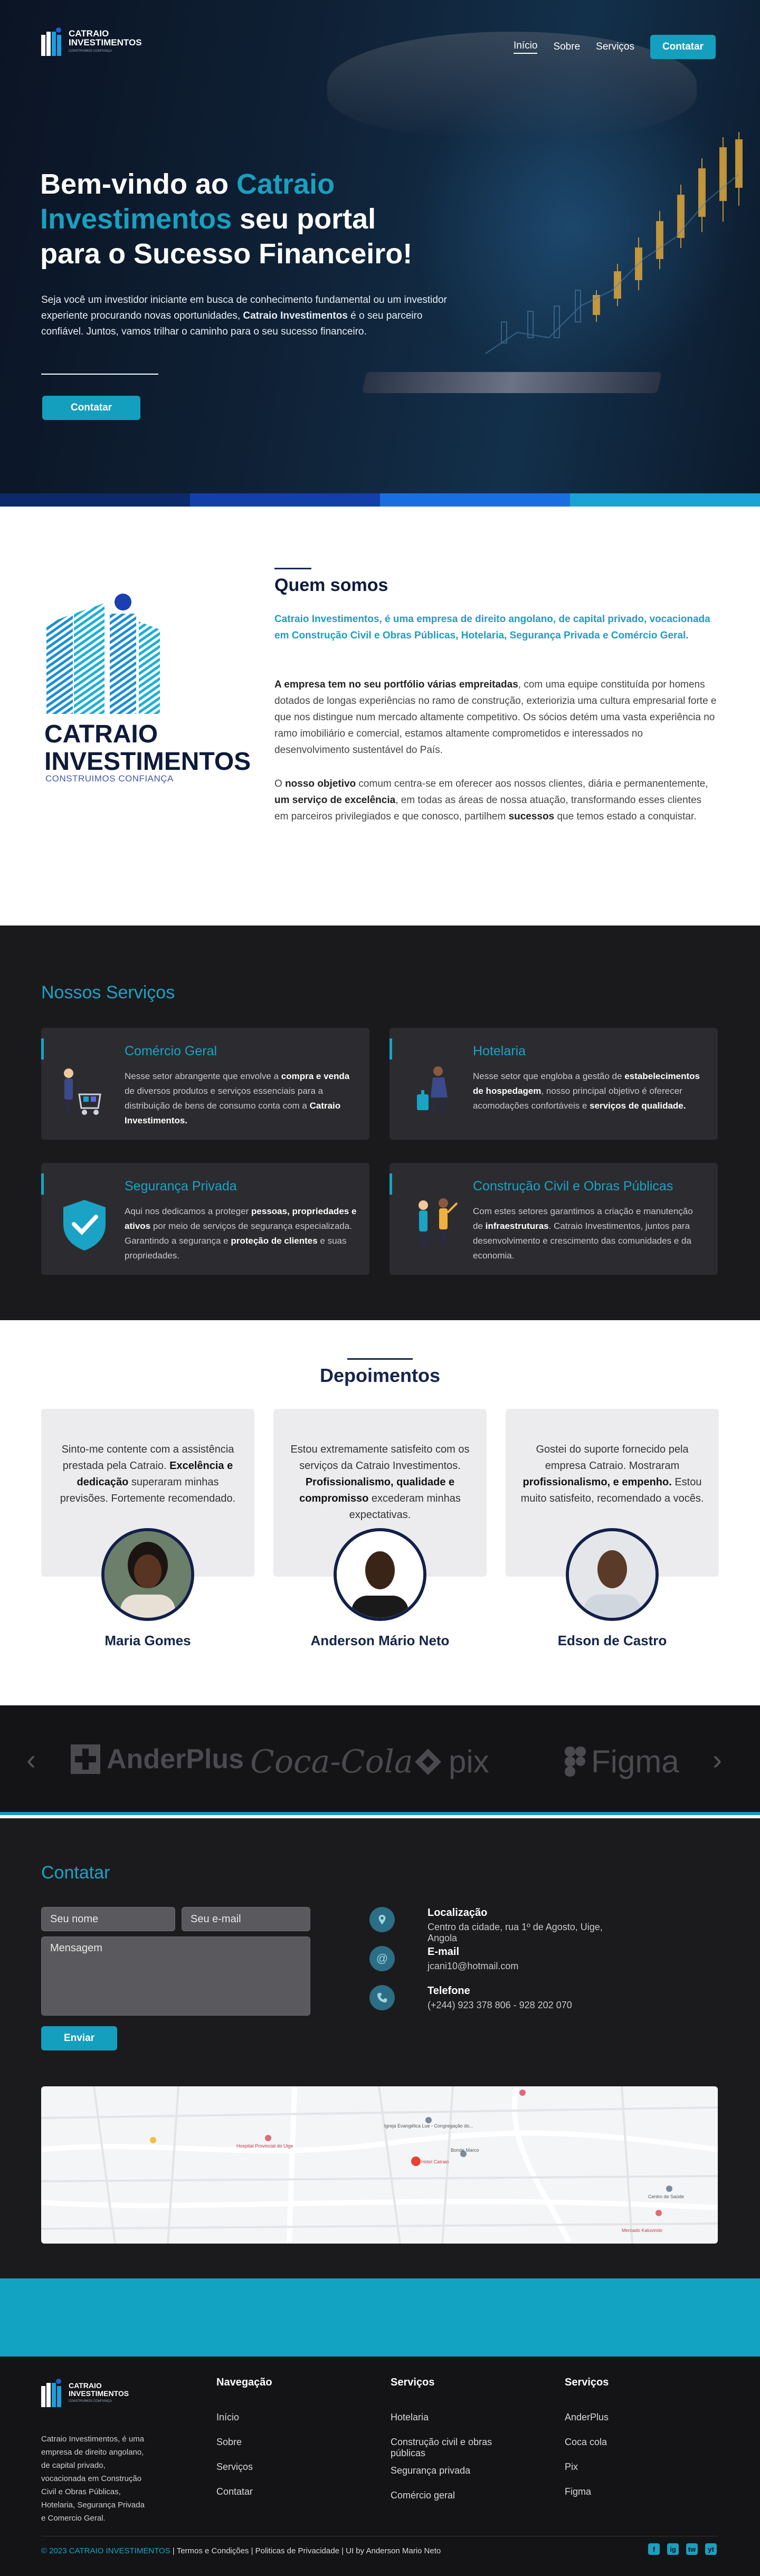 The image size is (760, 2576). I want to click on about-p3-f: sucessos, so click(531, 816).